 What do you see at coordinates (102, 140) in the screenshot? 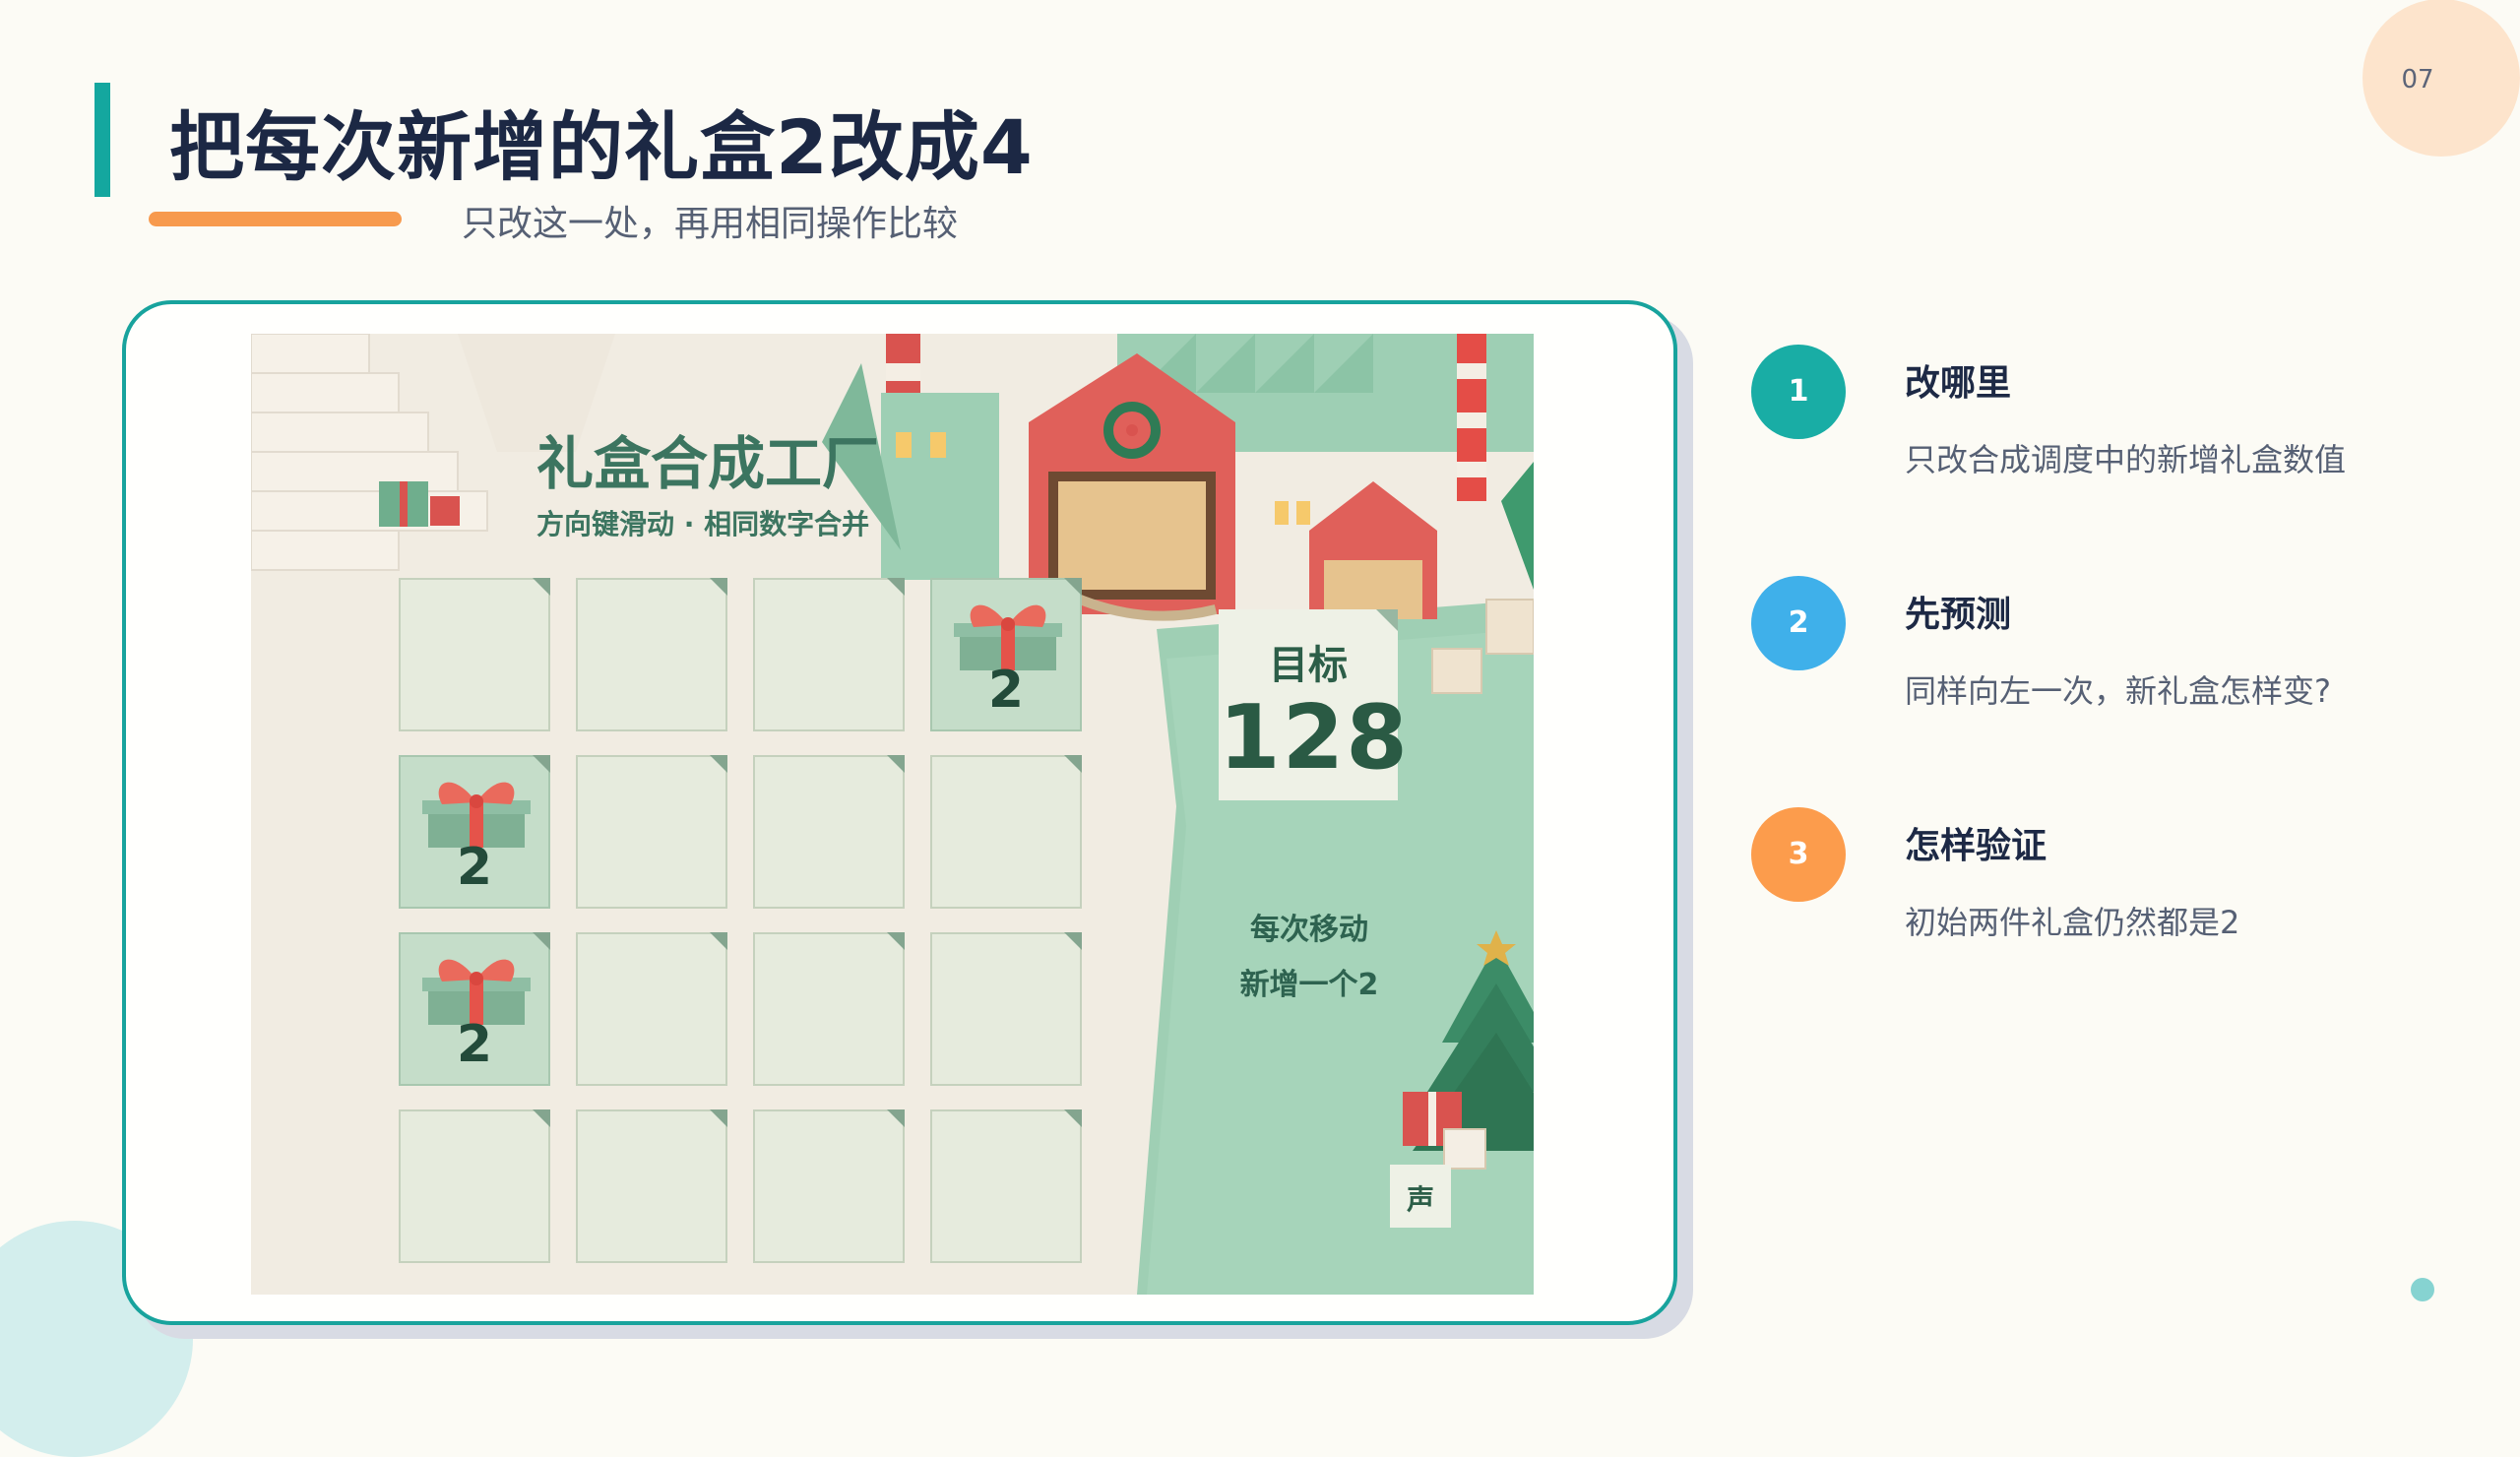
I see `title-accent-bar` at bounding box center [102, 140].